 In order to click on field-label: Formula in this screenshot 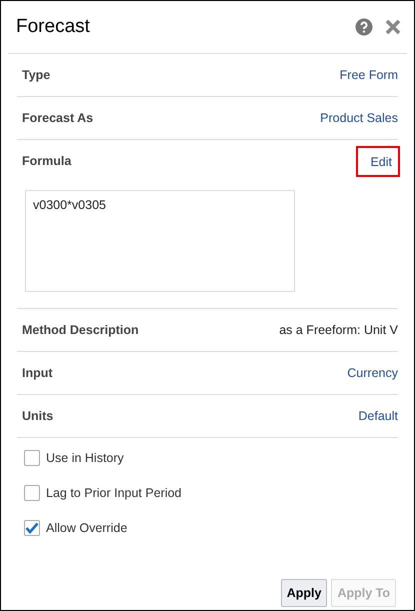, I will do `click(46, 161)`.